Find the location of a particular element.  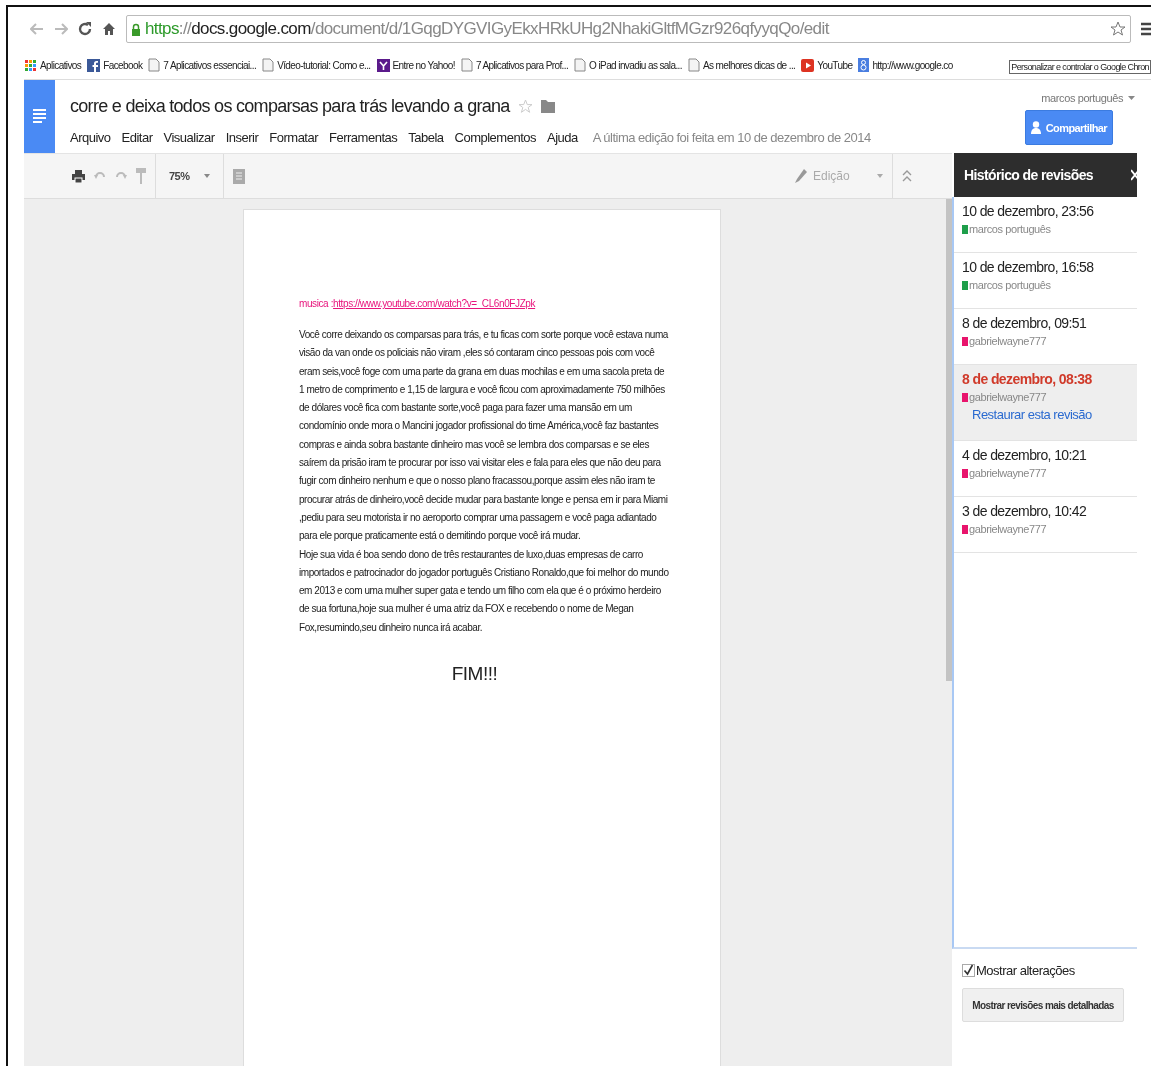

back-icon is located at coordinates (37, 29).